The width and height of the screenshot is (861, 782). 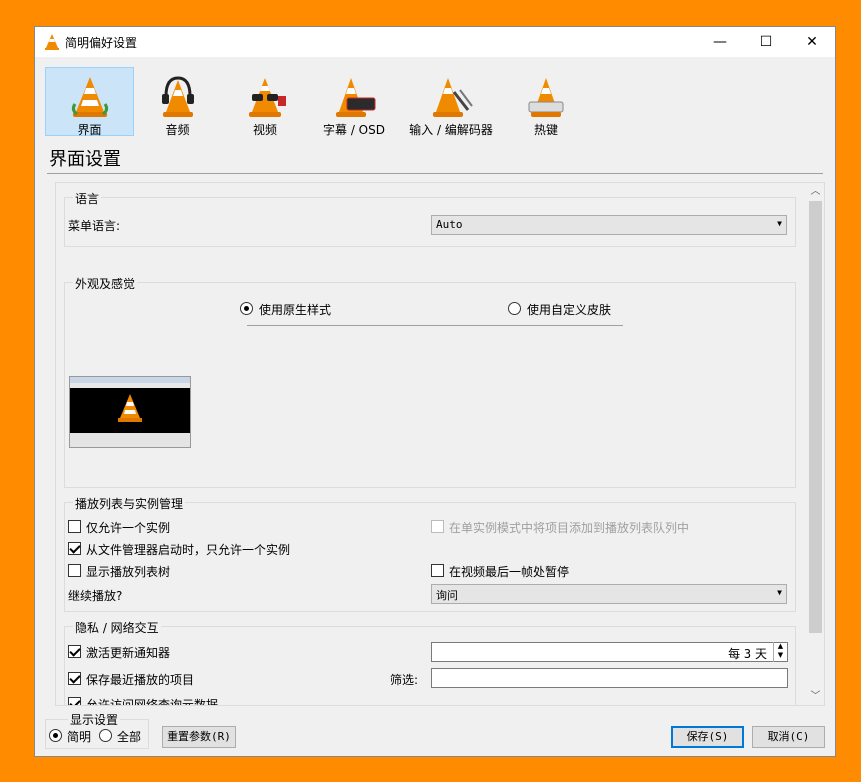 I want to click on interface-cone-icon, so click(x=89, y=97).